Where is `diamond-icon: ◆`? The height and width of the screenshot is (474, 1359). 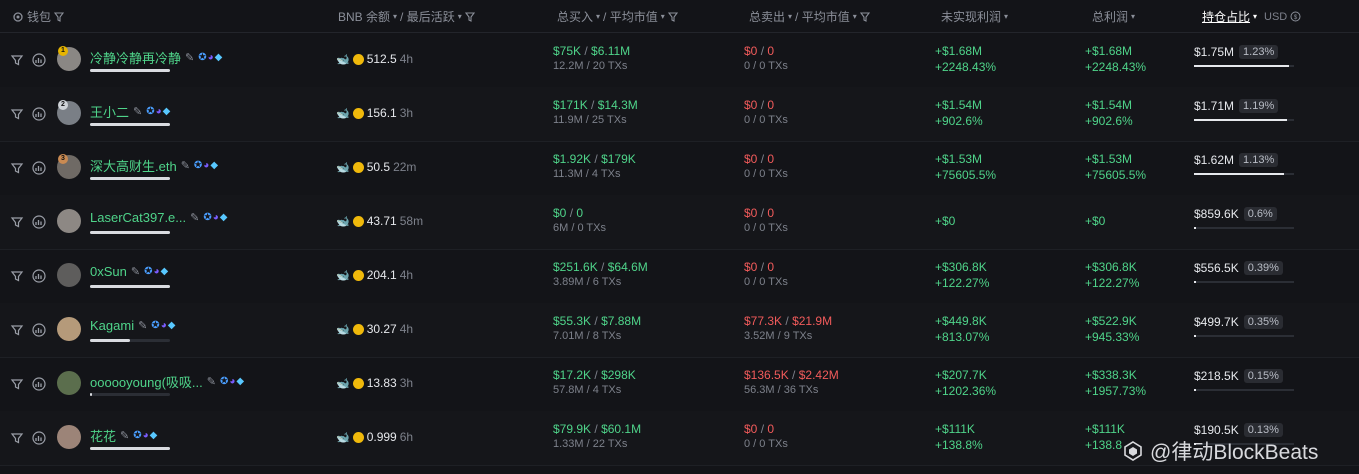
diamond-icon: ◆ is located at coordinates (240, 381).